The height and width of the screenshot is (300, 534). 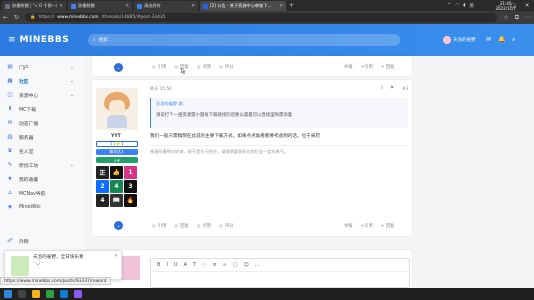 I want to click on medal-badge: 2, so click(x=102, y=186).